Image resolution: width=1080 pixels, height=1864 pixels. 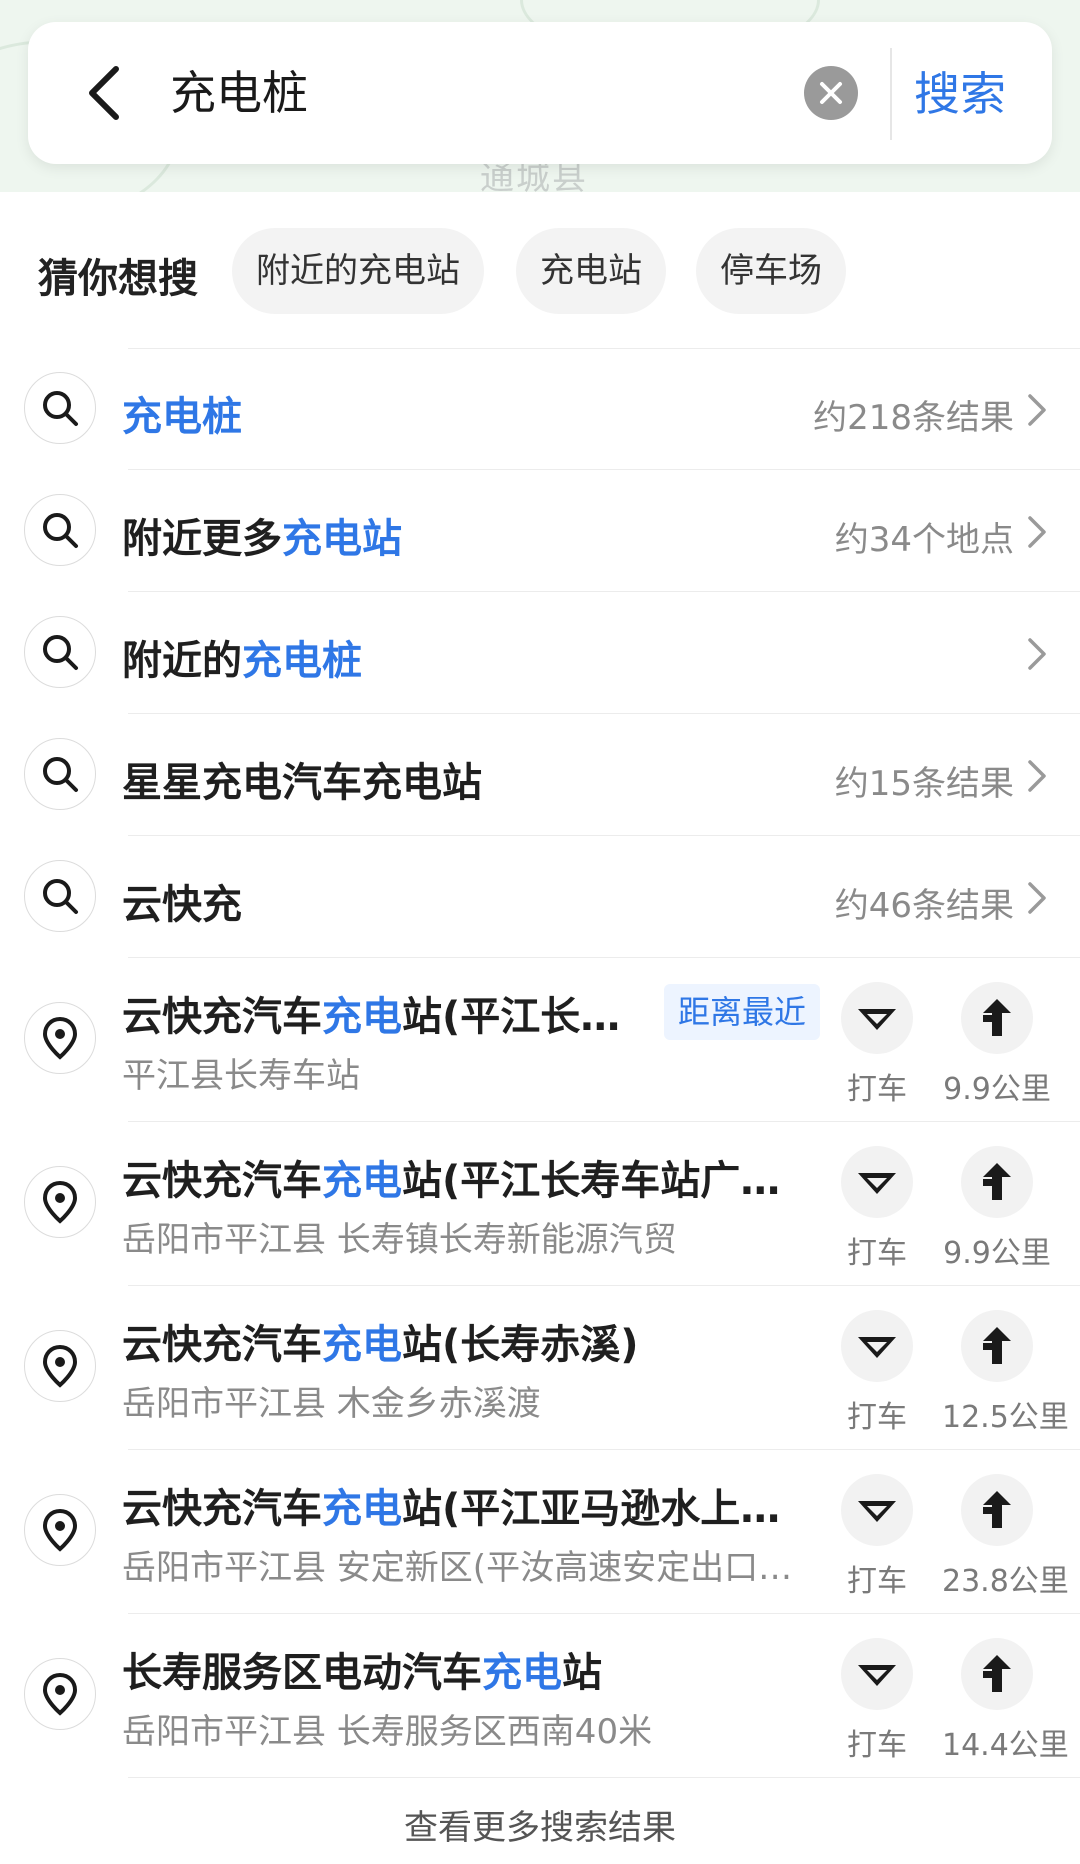 I want to click on navigate-button: 23.8公里, so click(x=1005, y=1537).